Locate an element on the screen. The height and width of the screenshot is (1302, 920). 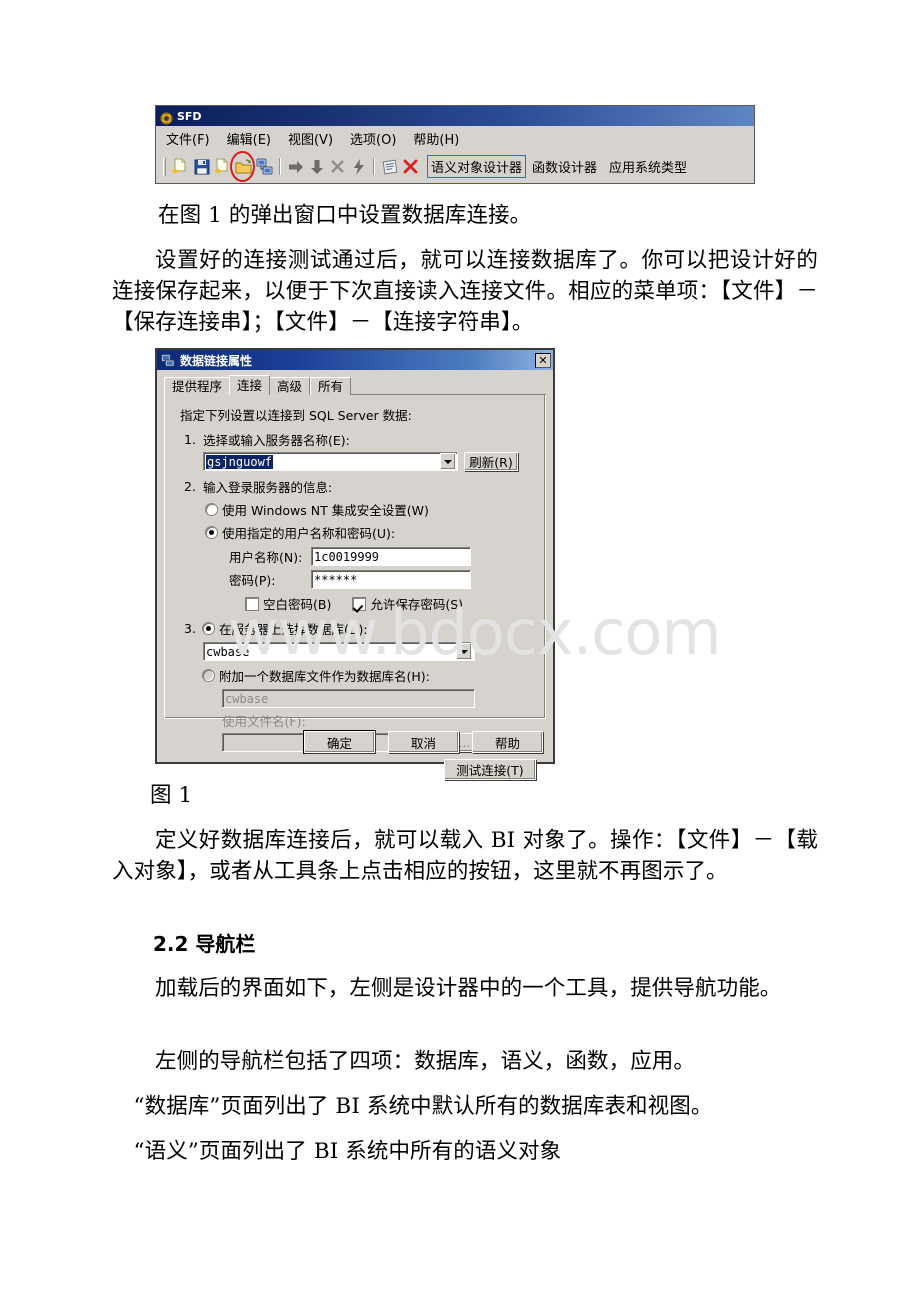
radio-windows-auth: 使用 Windows NT 集成安全设置(W) is located at coordinates (371, 509).